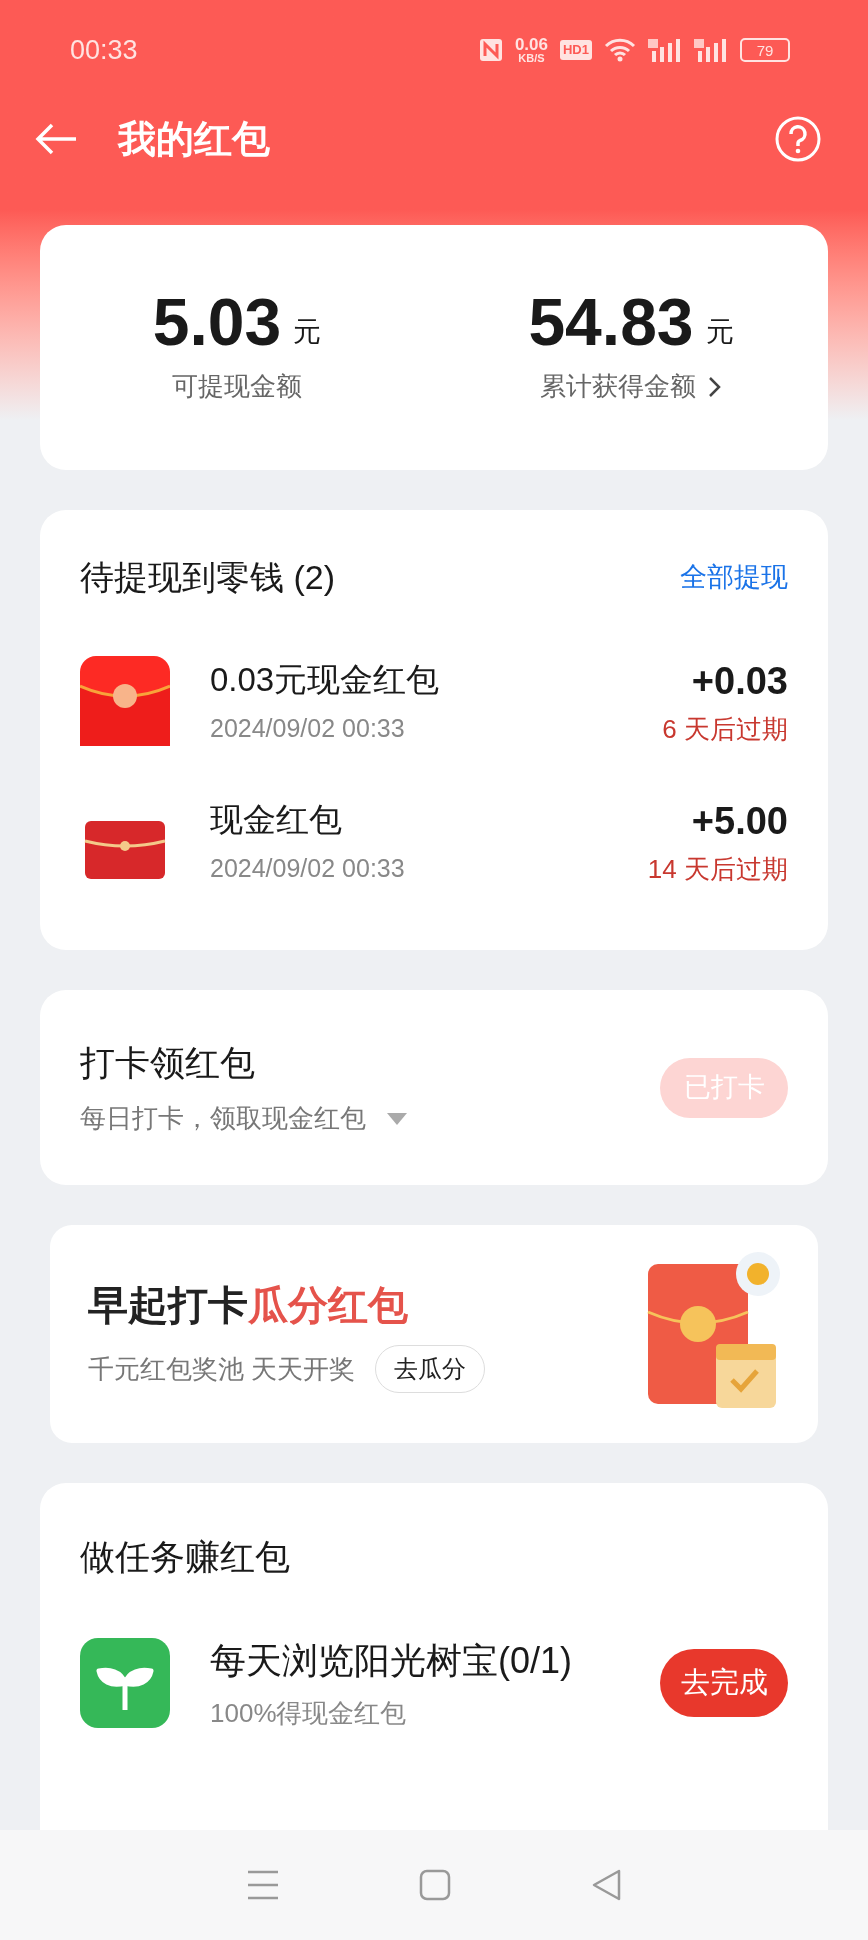 This screenshot has width=868, height=1940. What do you see at coordinates (715, 386) in the screenshot?
I see `chevron-icon` at bounding box center [715, 386].